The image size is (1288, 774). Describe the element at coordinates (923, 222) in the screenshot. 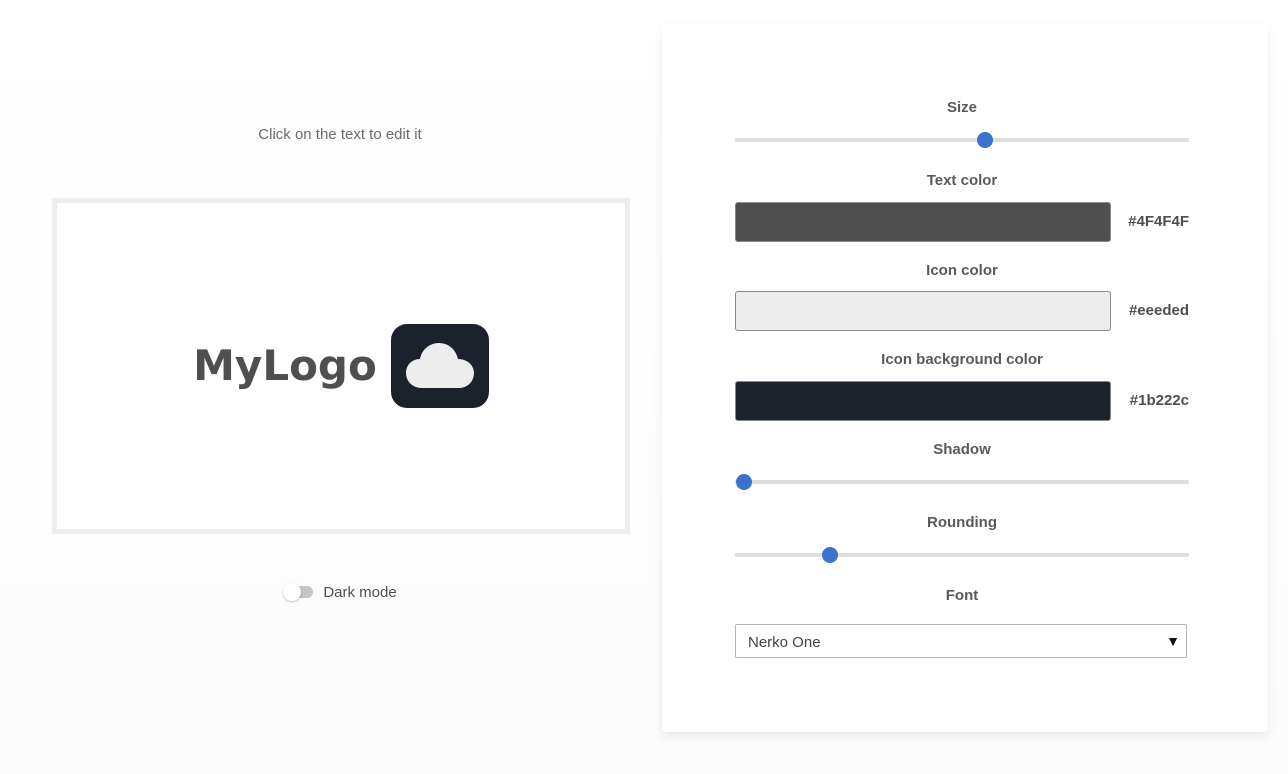

I see `text-color-swatch` at that location.